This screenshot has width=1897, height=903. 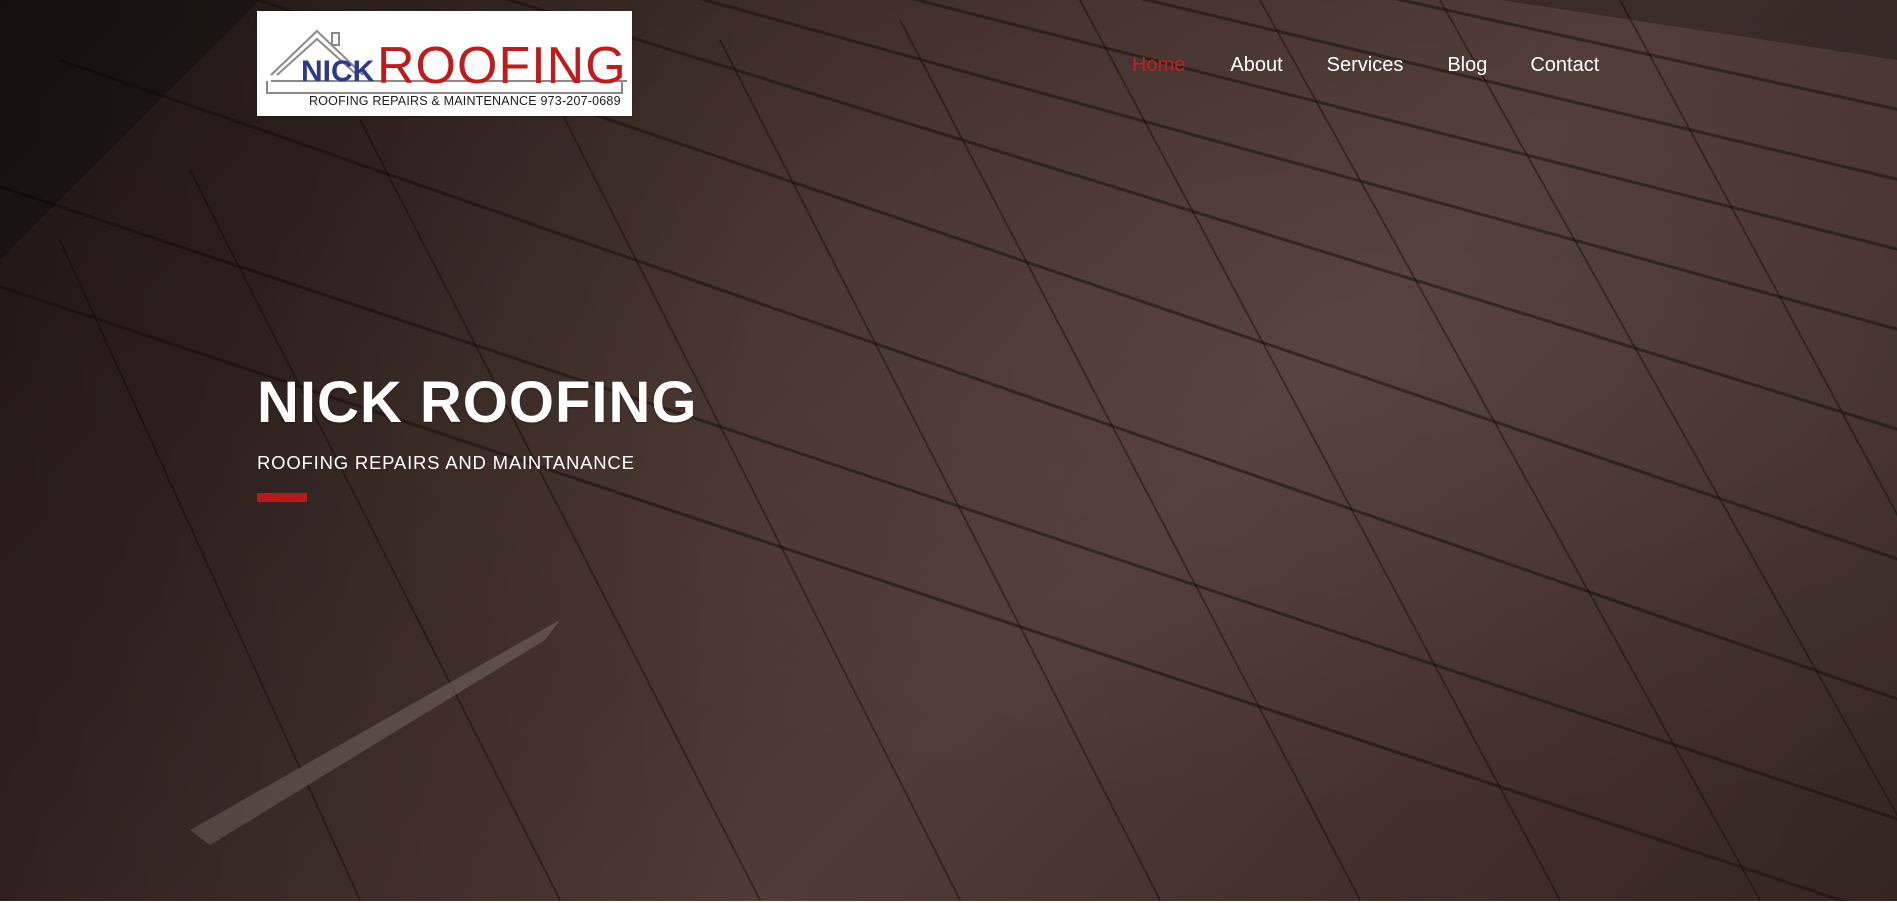 I want to click on main-navigation: Home About Services Blog Contact, so click(x=1365, y=65).